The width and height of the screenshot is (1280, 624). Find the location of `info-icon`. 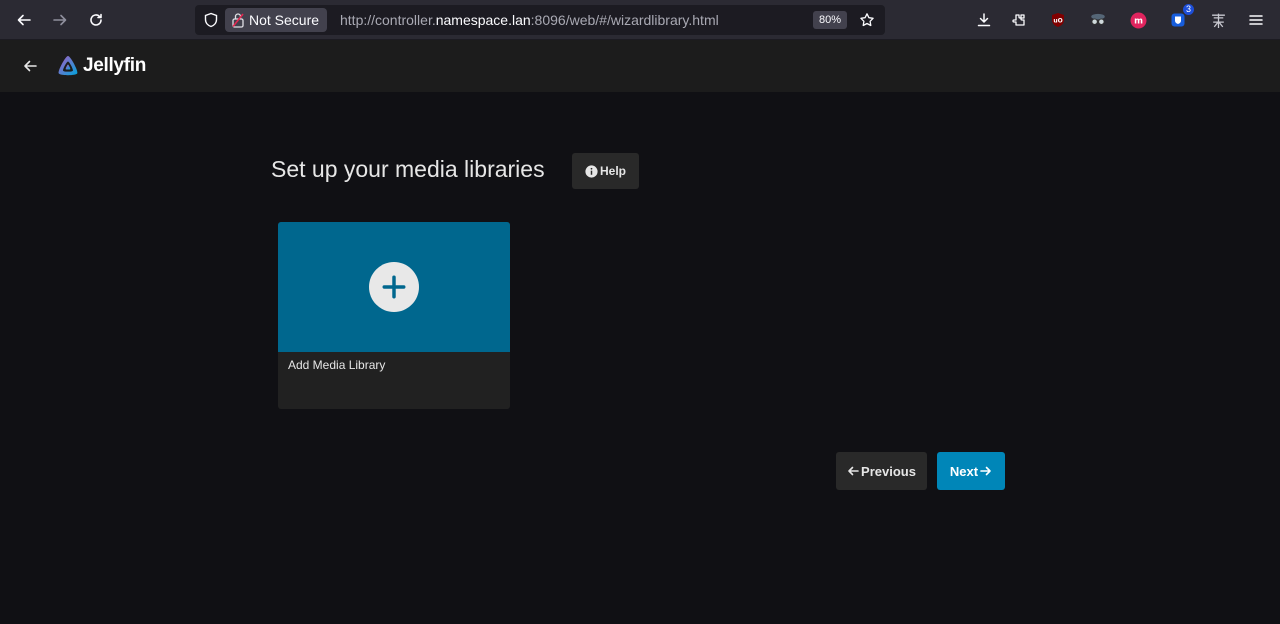

info-icon is located at coordinates (591, 171).